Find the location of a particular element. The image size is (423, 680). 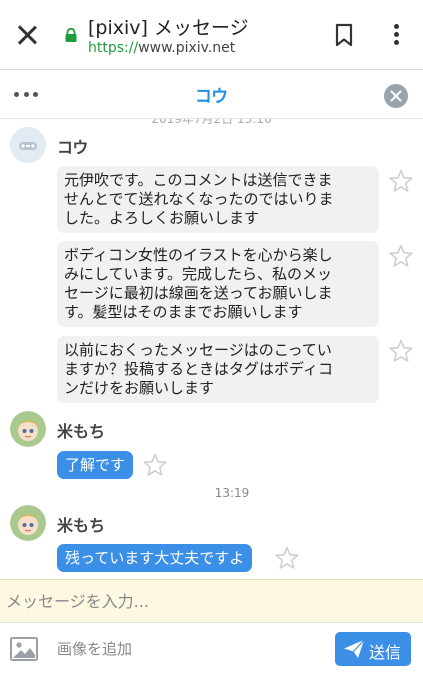

bookmark-icon is located at coordinates (344, 35).